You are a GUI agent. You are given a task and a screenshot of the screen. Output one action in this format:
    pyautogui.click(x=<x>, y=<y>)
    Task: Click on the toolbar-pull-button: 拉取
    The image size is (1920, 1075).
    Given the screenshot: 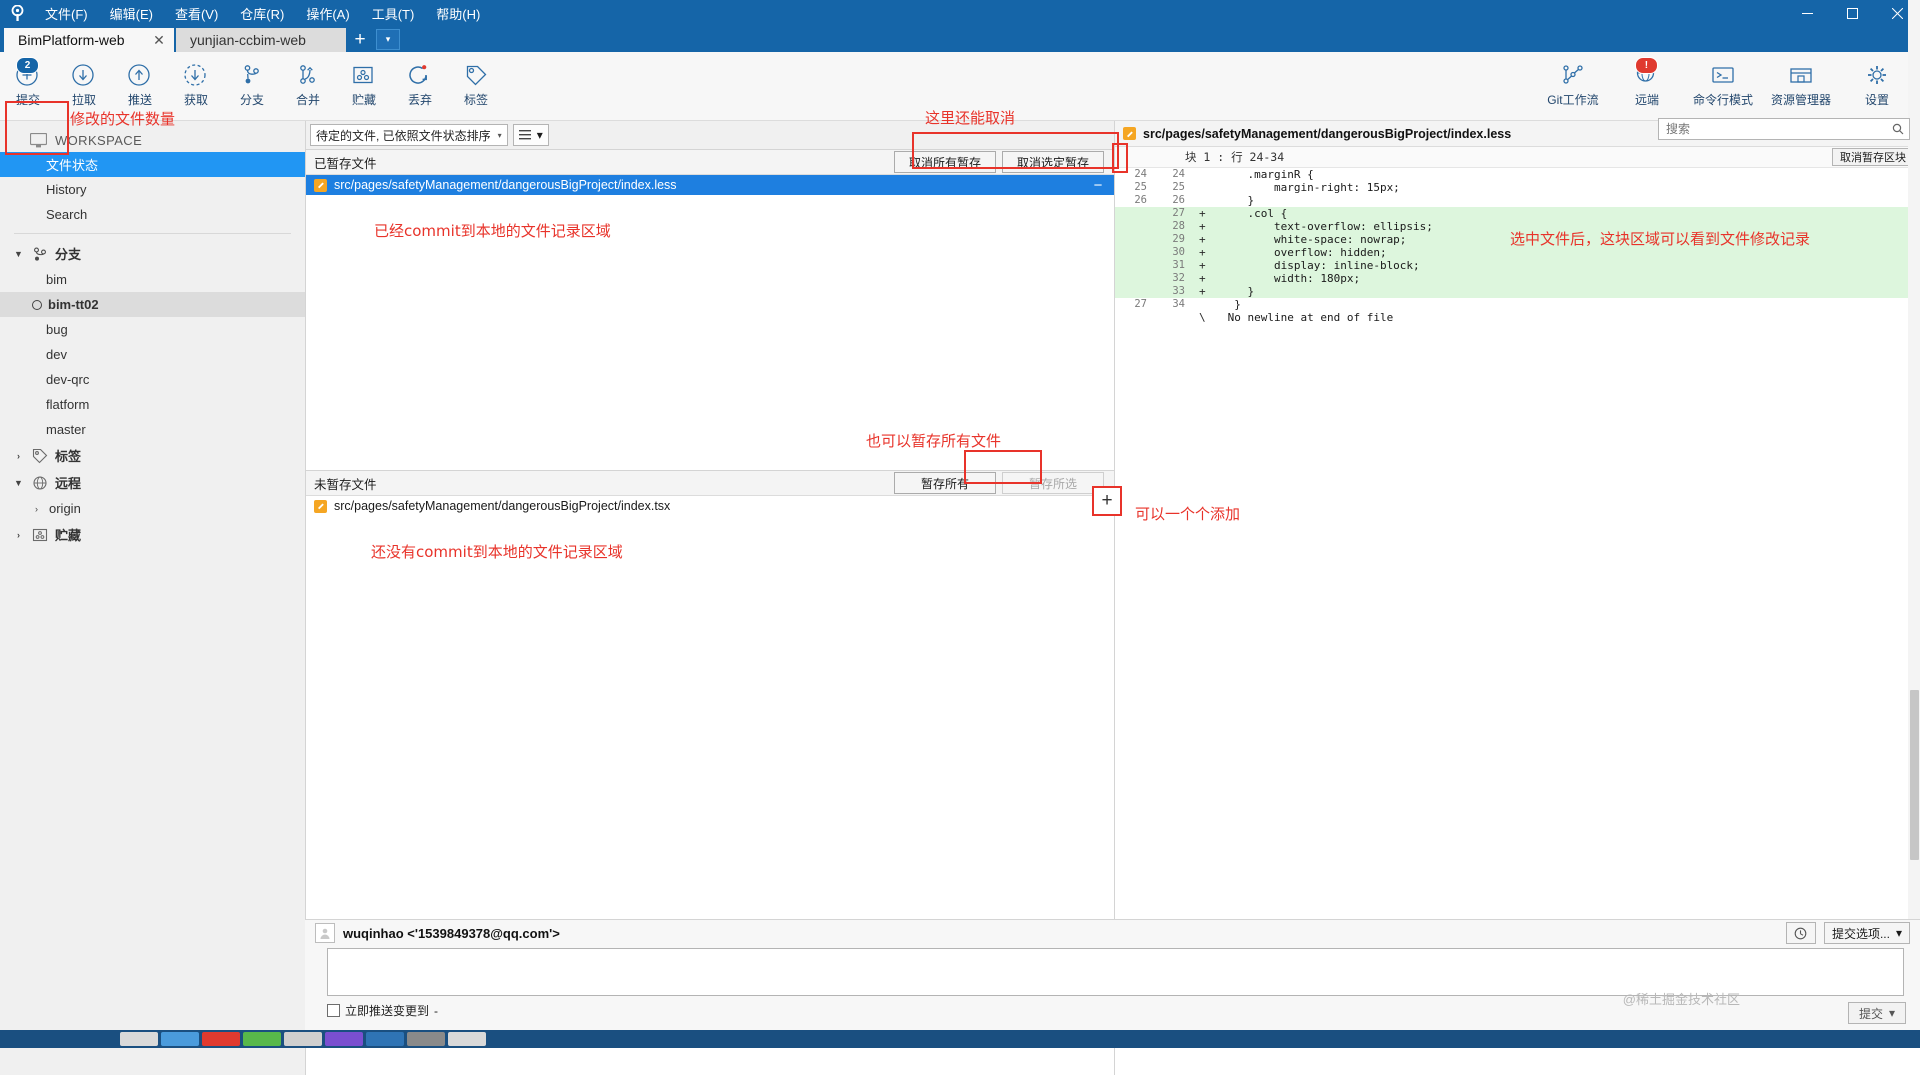 What is the action you would take?
    pyautogui.click(x=84, y=82)
    